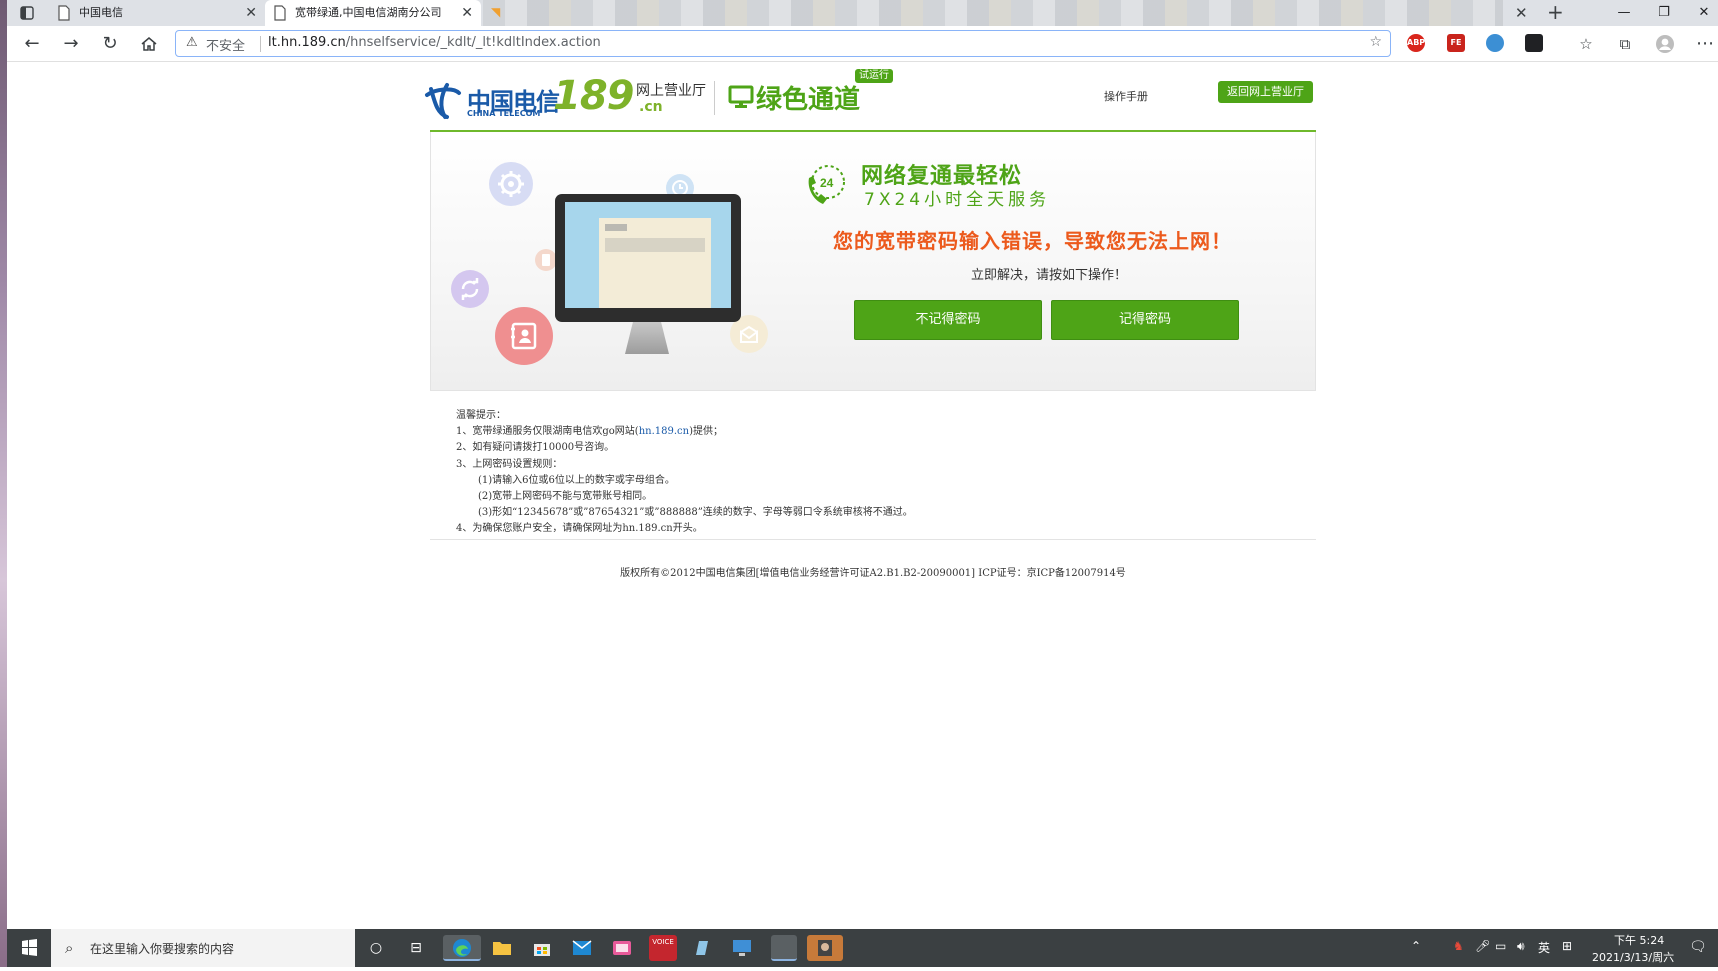 The width and height of the screenshot is (1718, 971). I want to click on manual-link: 操作手册, so click(1126, 96).